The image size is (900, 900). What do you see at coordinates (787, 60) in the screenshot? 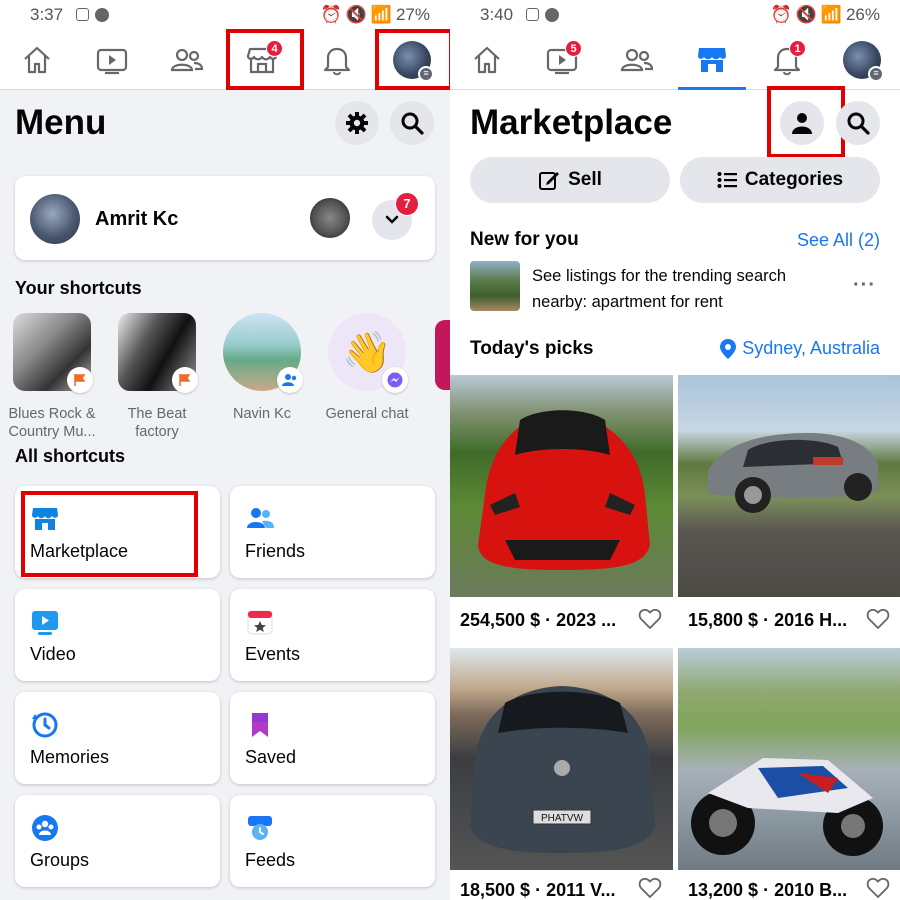
I see `nav-notifications: 1` at bounding box center [787, 60].